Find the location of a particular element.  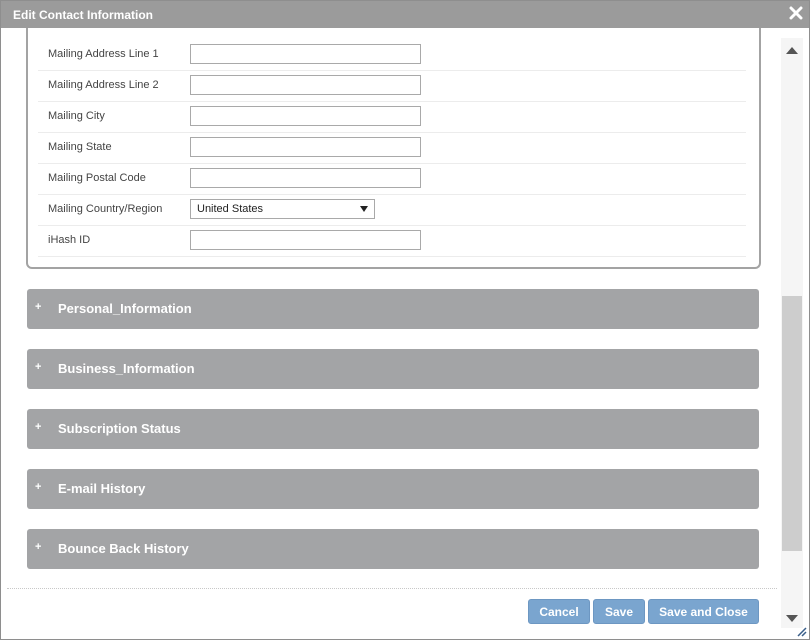

form-row: Mailing Address Line 2 is located at coordinates (392, 86).